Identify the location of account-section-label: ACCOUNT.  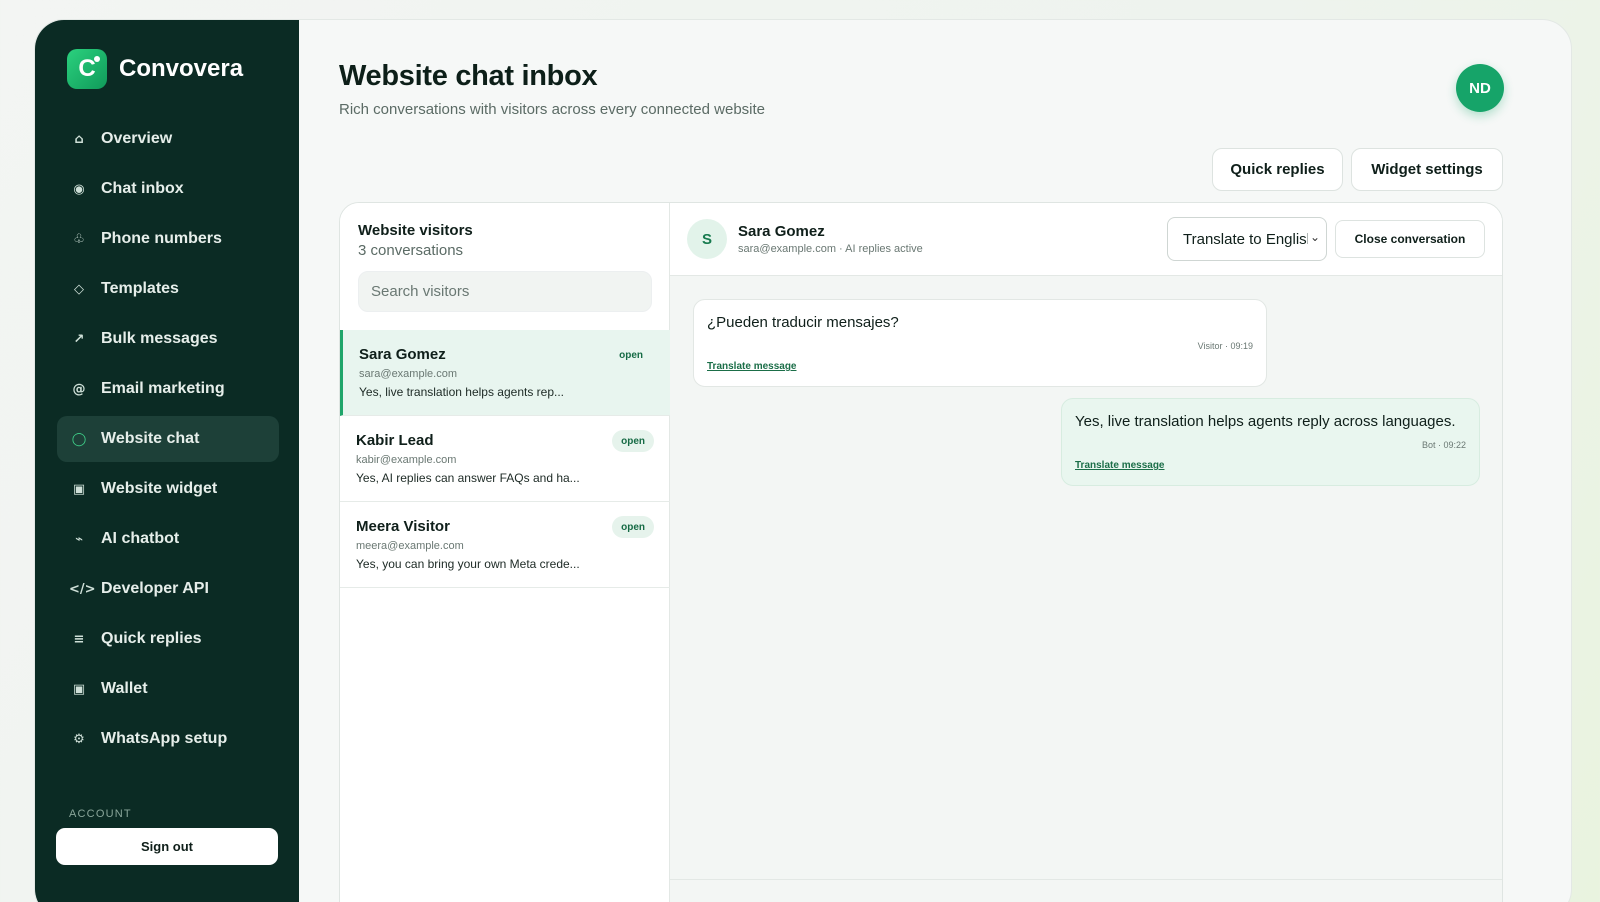
(100, 814).